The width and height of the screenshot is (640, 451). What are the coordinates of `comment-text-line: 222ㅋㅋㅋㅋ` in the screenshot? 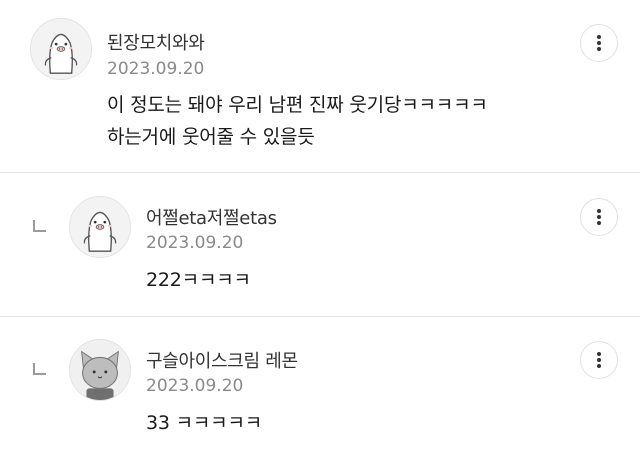 It's located at (198, 280).